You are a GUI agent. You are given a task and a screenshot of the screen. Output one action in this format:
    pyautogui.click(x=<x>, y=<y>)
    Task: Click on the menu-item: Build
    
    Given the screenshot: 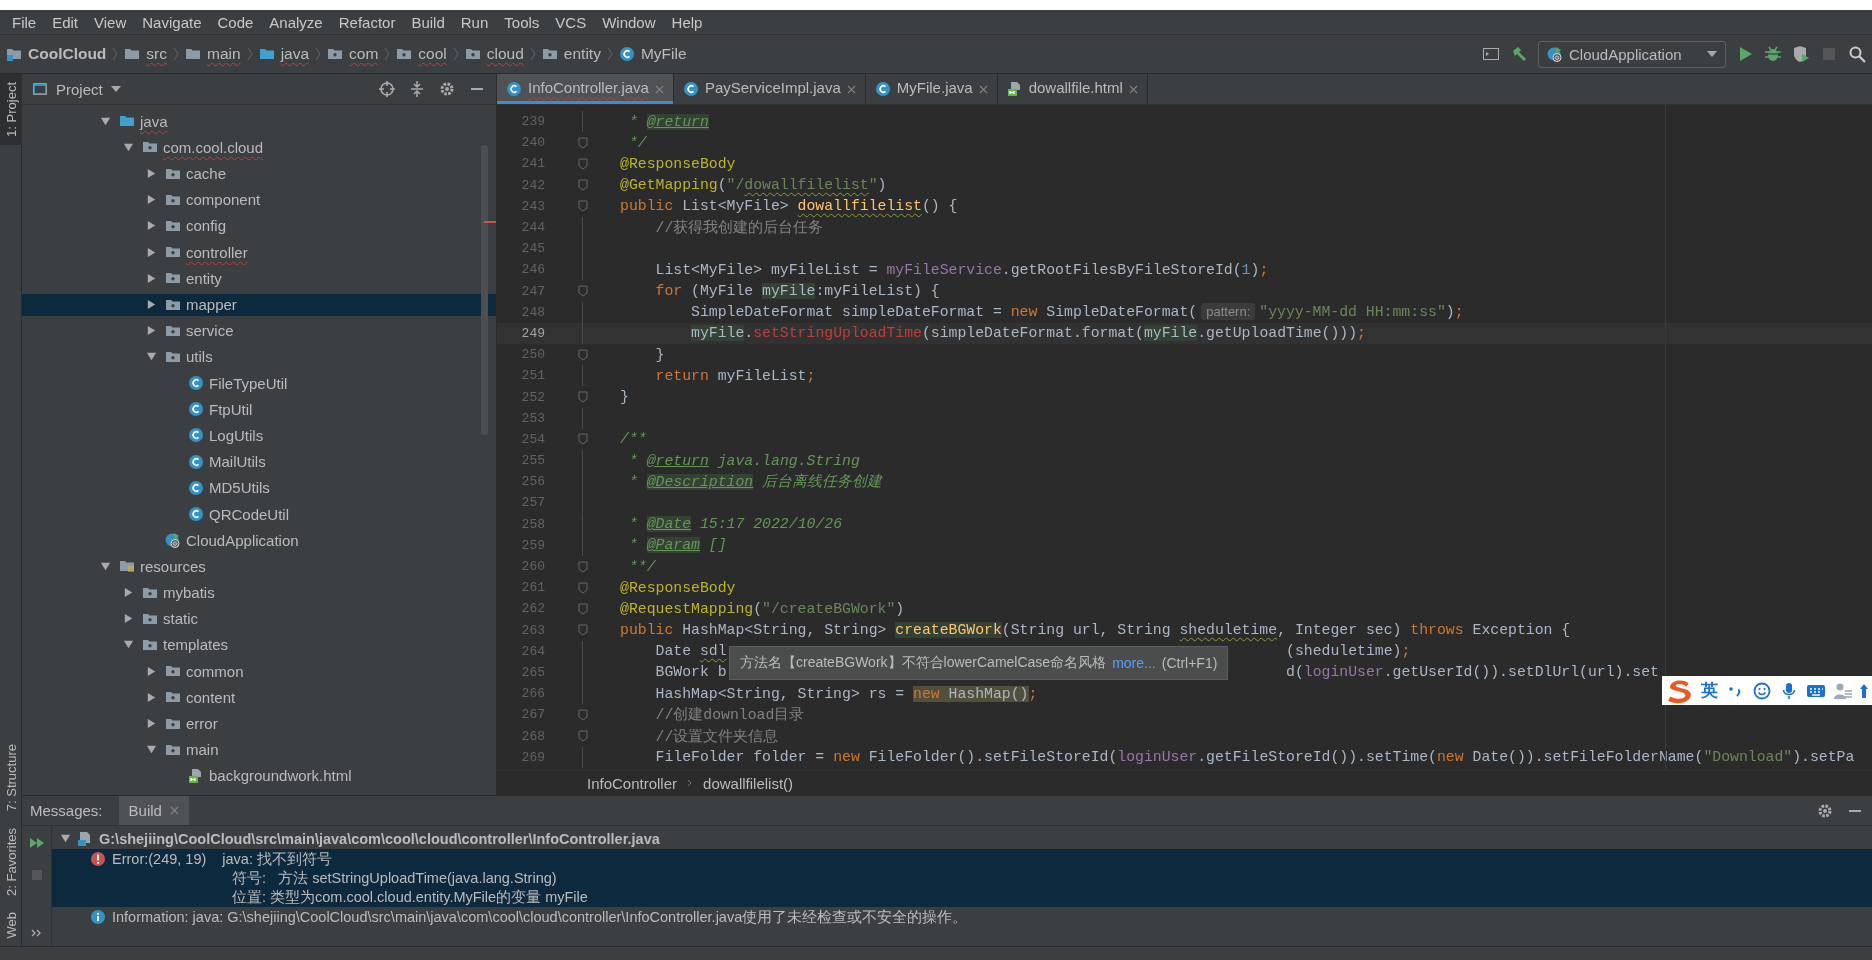 What is the action you would take?
    pyautogui.click(x=428, y=22)
    